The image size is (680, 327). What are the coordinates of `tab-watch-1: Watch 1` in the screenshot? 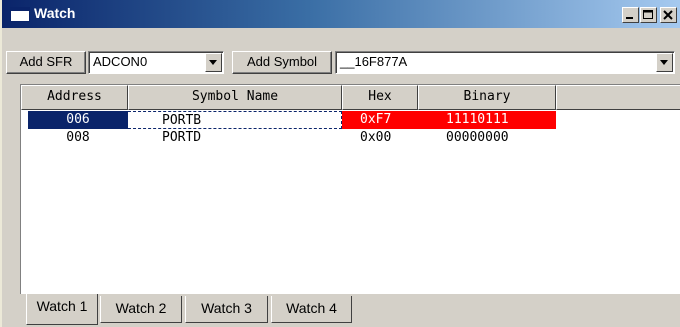 It's located at (62, 309).